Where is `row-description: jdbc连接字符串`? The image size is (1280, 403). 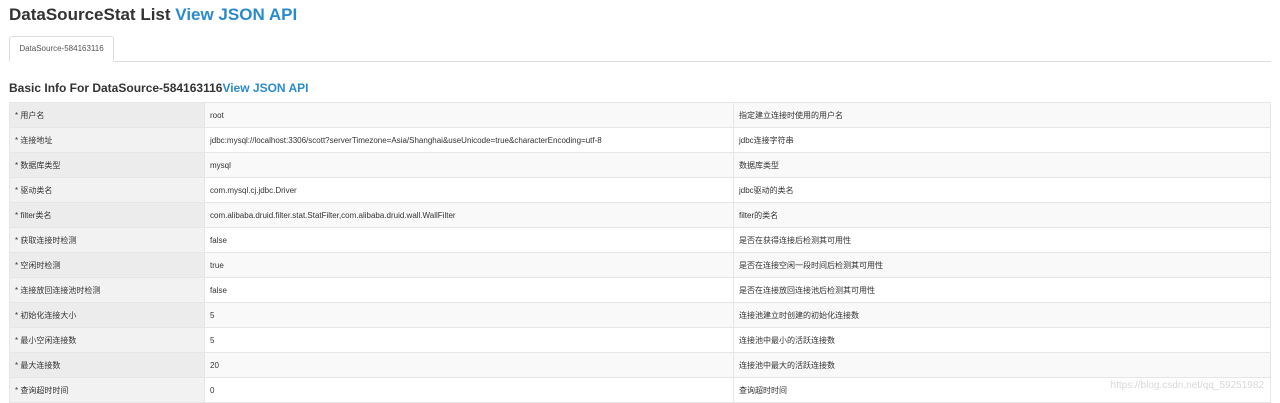 row-description: jdbc连接字符串 is located at coordinates (1002, 140).